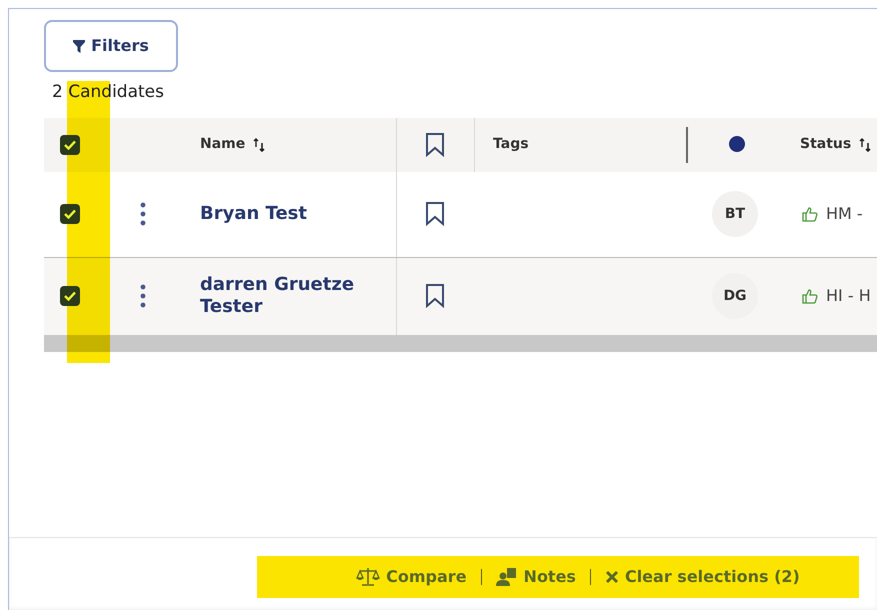  I want to click on scales-icon, so click(368, 577).